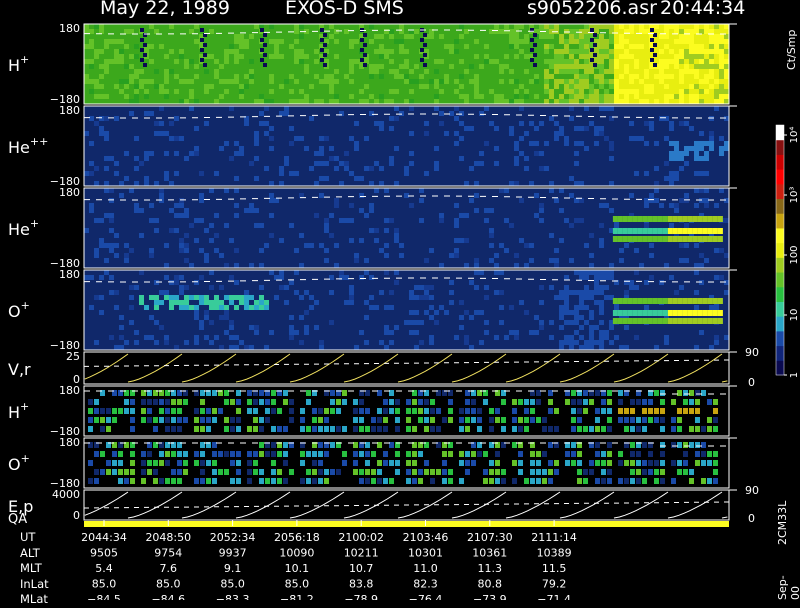 The width and height of the screenshot is (800, 608). What do you see at coordinates (34, 223) in the screenshot?
I see `panel-label-sup: +` at bounding box center [34, 223].